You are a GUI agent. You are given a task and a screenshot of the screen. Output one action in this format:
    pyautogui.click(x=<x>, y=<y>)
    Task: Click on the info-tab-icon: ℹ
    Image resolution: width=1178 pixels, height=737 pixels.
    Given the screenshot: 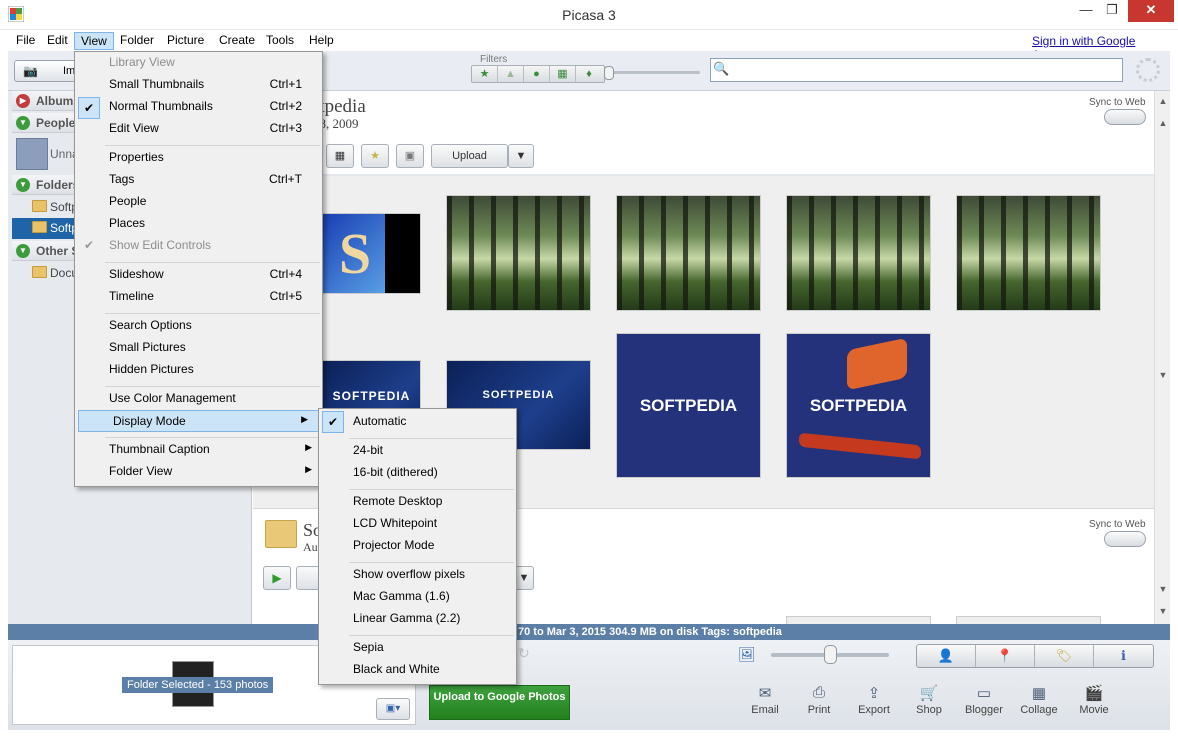 What is the action you would take?
    pyautogui.click(x=1123, y=656)
    